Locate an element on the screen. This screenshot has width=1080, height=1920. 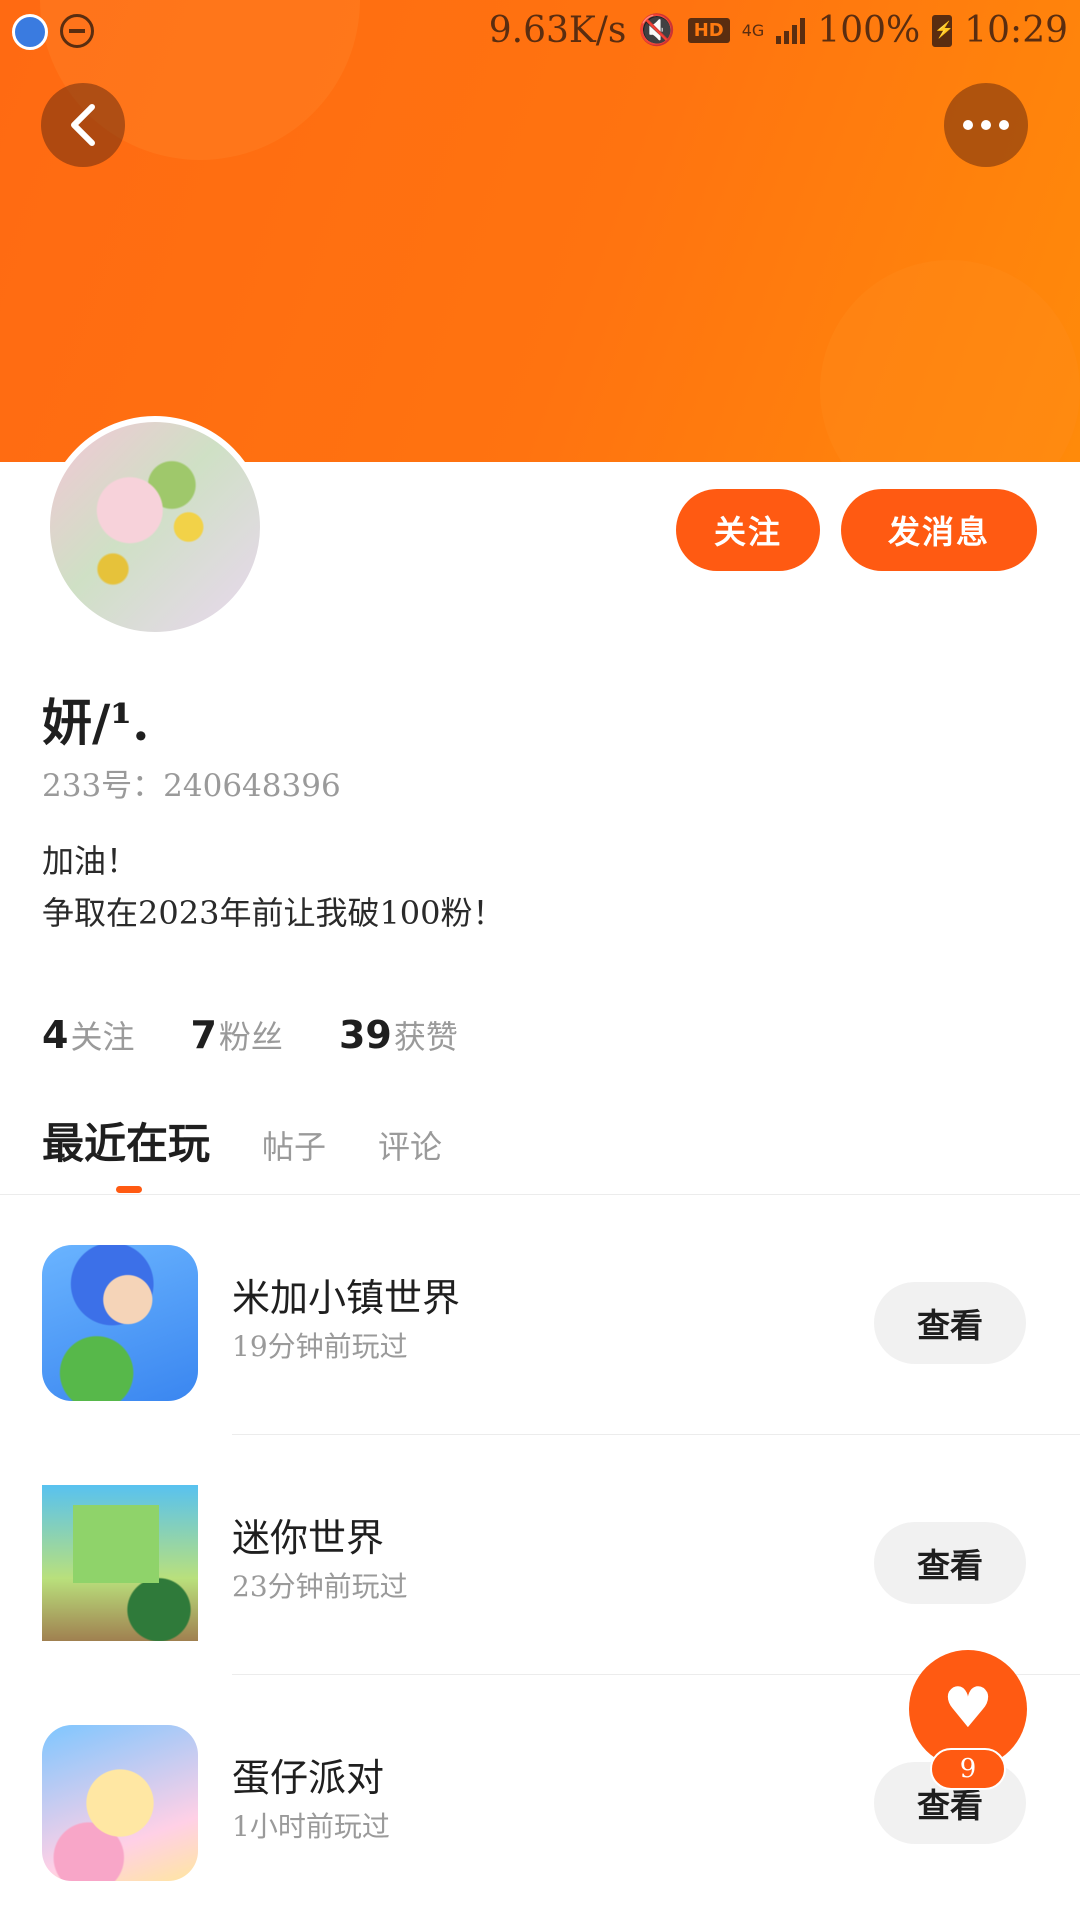
likes-label: 获赞 is located at coordinates (425, 1037).